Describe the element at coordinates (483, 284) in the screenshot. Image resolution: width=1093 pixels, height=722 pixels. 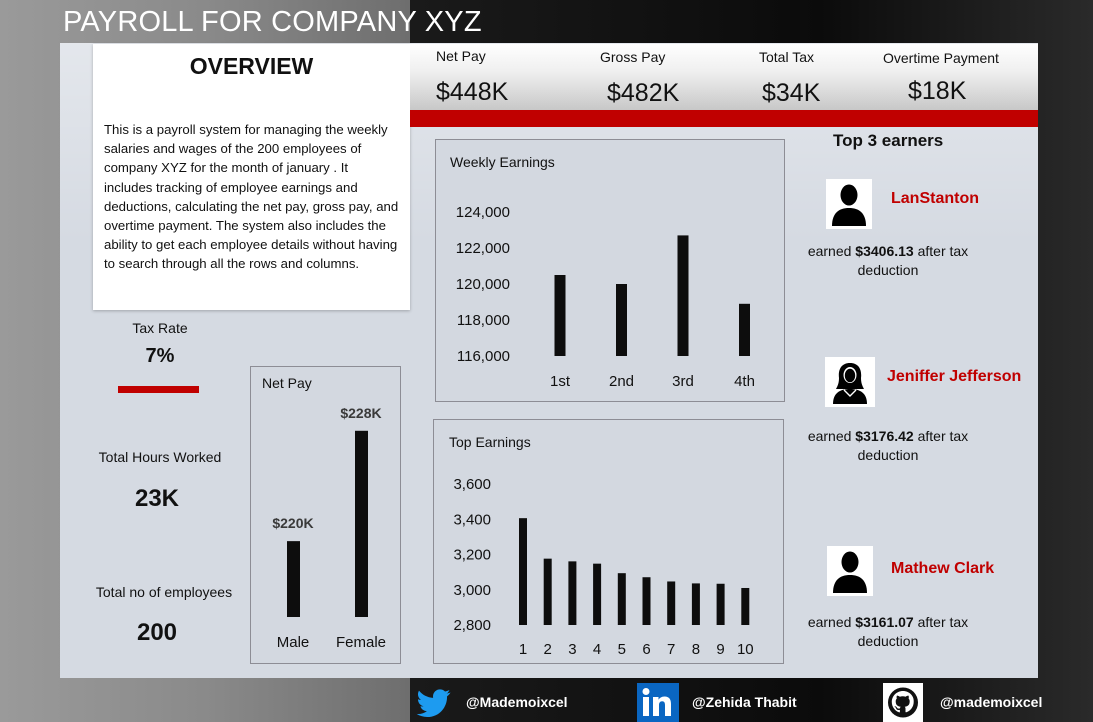
I see `weekly-earnings-ytick-label: 120,000` at that location.